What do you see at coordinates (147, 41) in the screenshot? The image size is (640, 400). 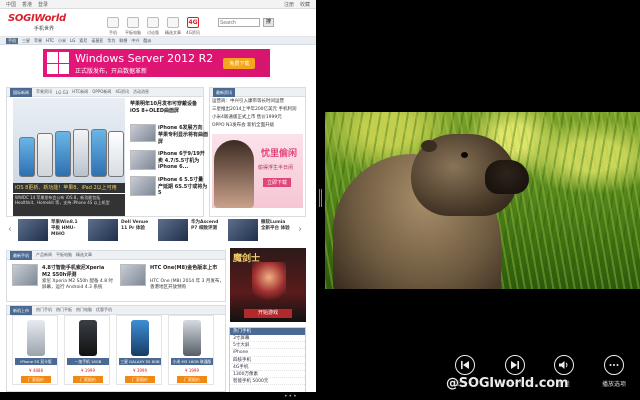 I see `brand-link: 酷派` at bounding box center [147, 41].